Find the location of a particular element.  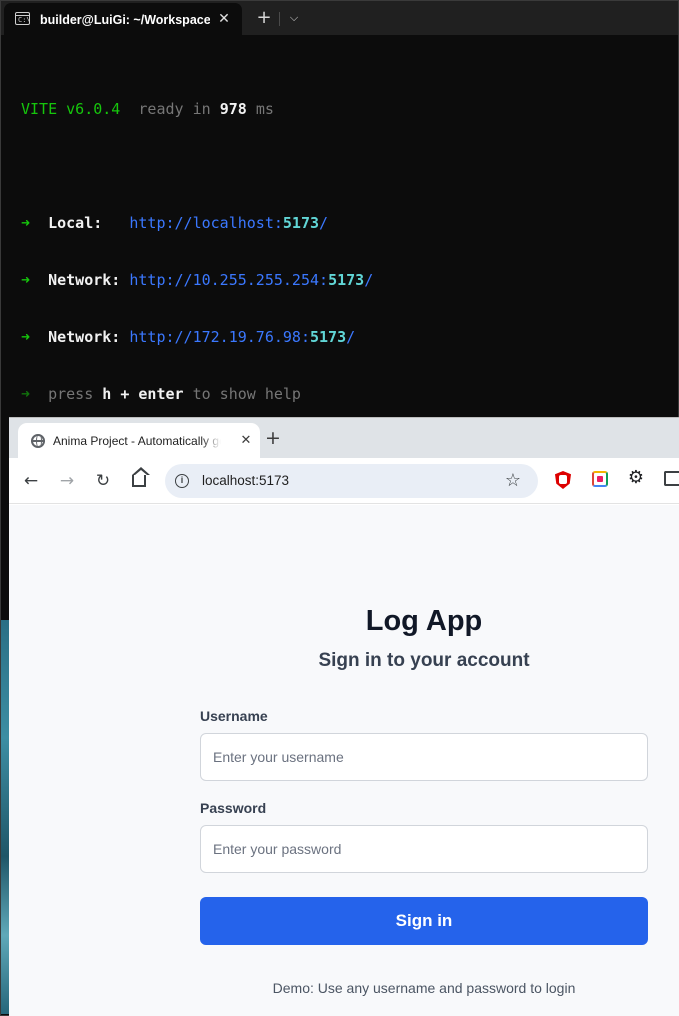

info-icon: i is located at coordinates (182, 481).